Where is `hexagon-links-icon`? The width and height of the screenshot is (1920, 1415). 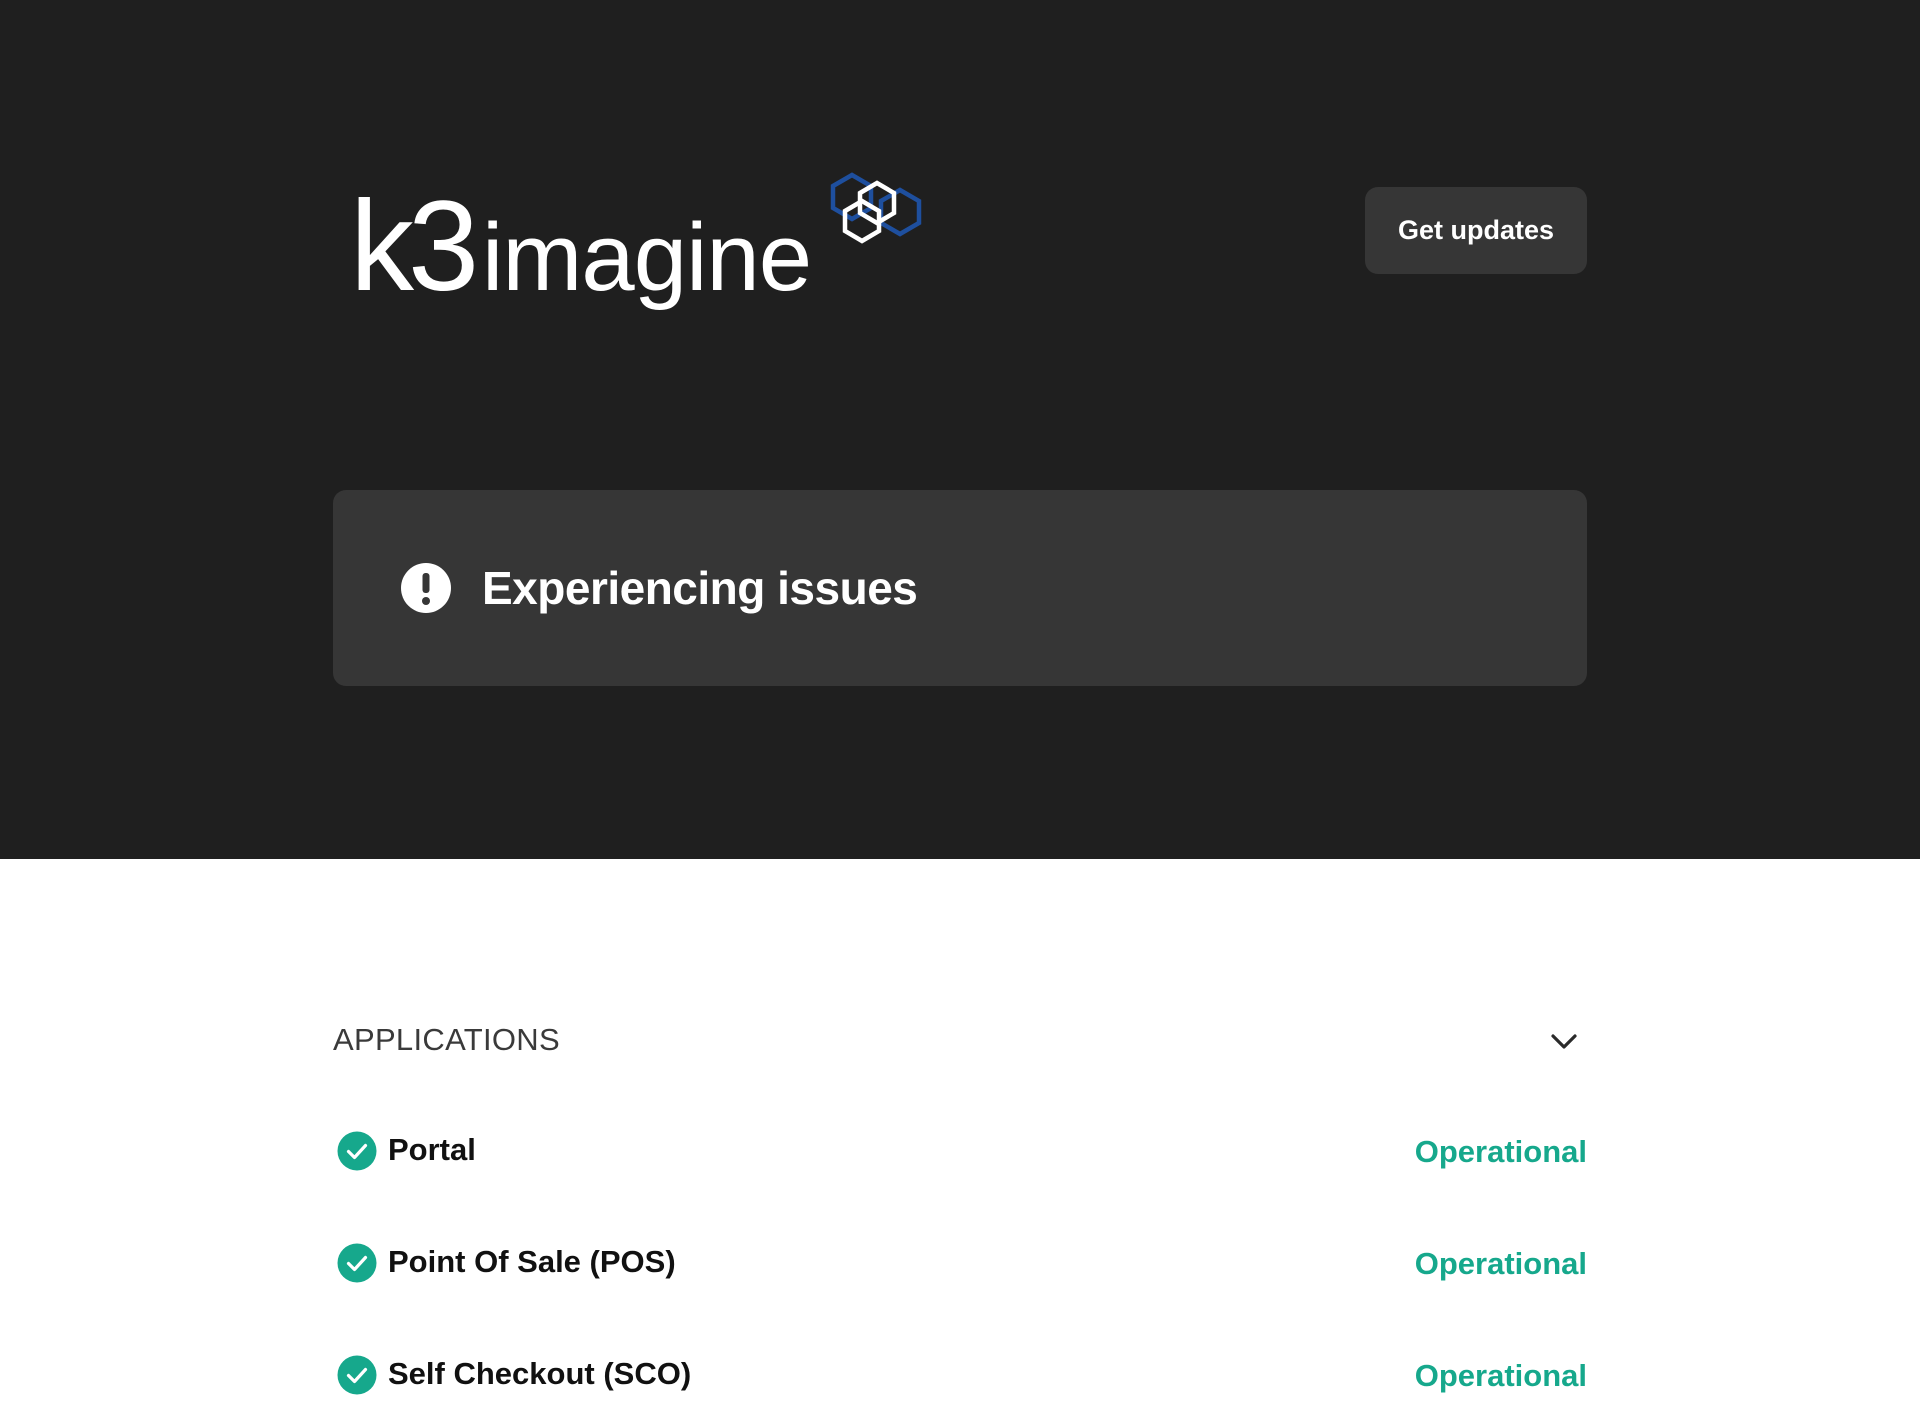 hexagon-links-icon is located at coordinates (876, 208).